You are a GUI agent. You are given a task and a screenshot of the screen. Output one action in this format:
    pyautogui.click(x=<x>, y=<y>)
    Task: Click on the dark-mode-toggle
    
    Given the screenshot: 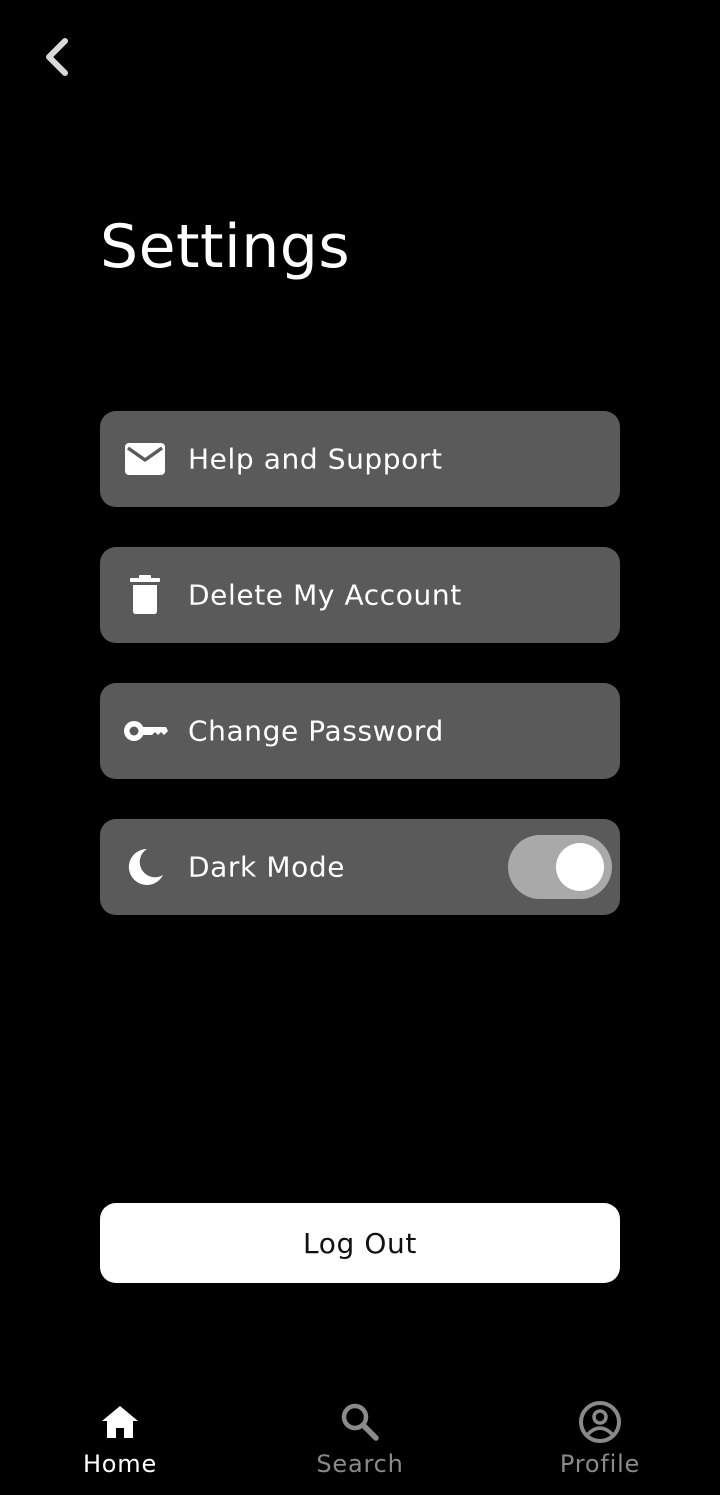 What is the action you would take?
    pyautogui.click(x=560, y=867)
    